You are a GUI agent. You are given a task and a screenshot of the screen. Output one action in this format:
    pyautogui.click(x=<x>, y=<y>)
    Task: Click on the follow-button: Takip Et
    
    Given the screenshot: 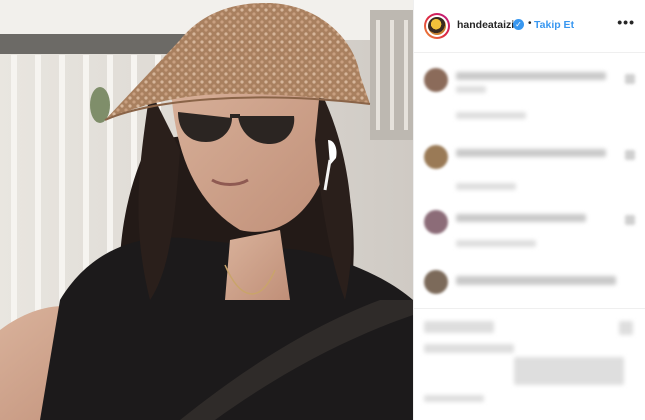 What is the action you would take?
    pyautogui.click(x=554, y=25)
    